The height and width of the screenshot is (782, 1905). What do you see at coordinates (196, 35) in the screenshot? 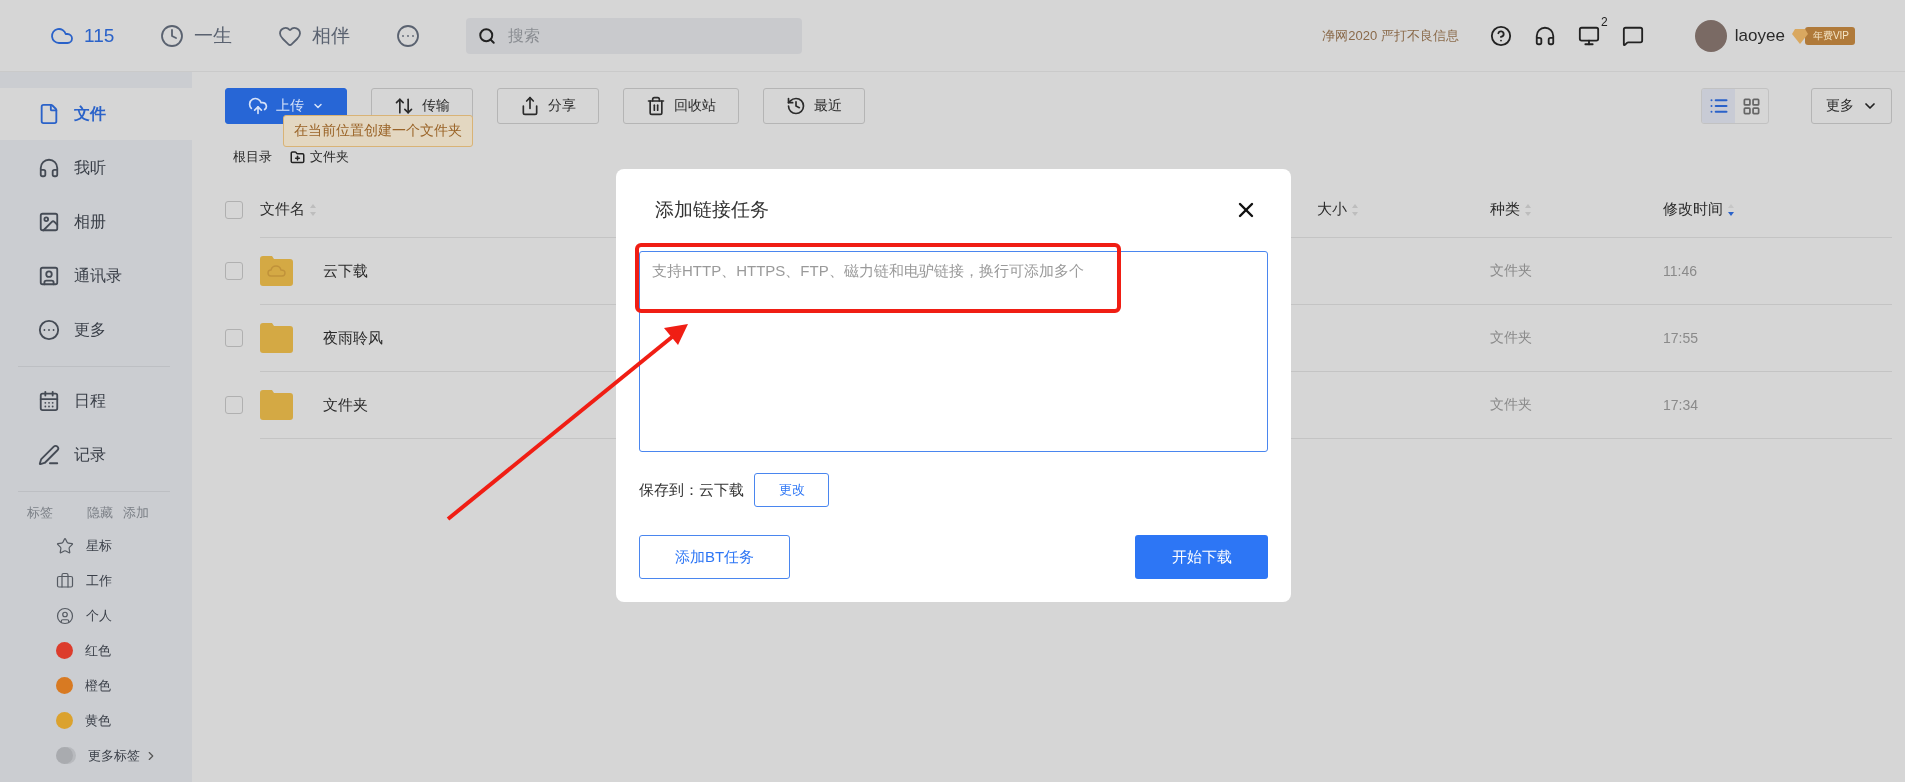
I see `nav-tab: 一生` at bounding box center [196, 35].